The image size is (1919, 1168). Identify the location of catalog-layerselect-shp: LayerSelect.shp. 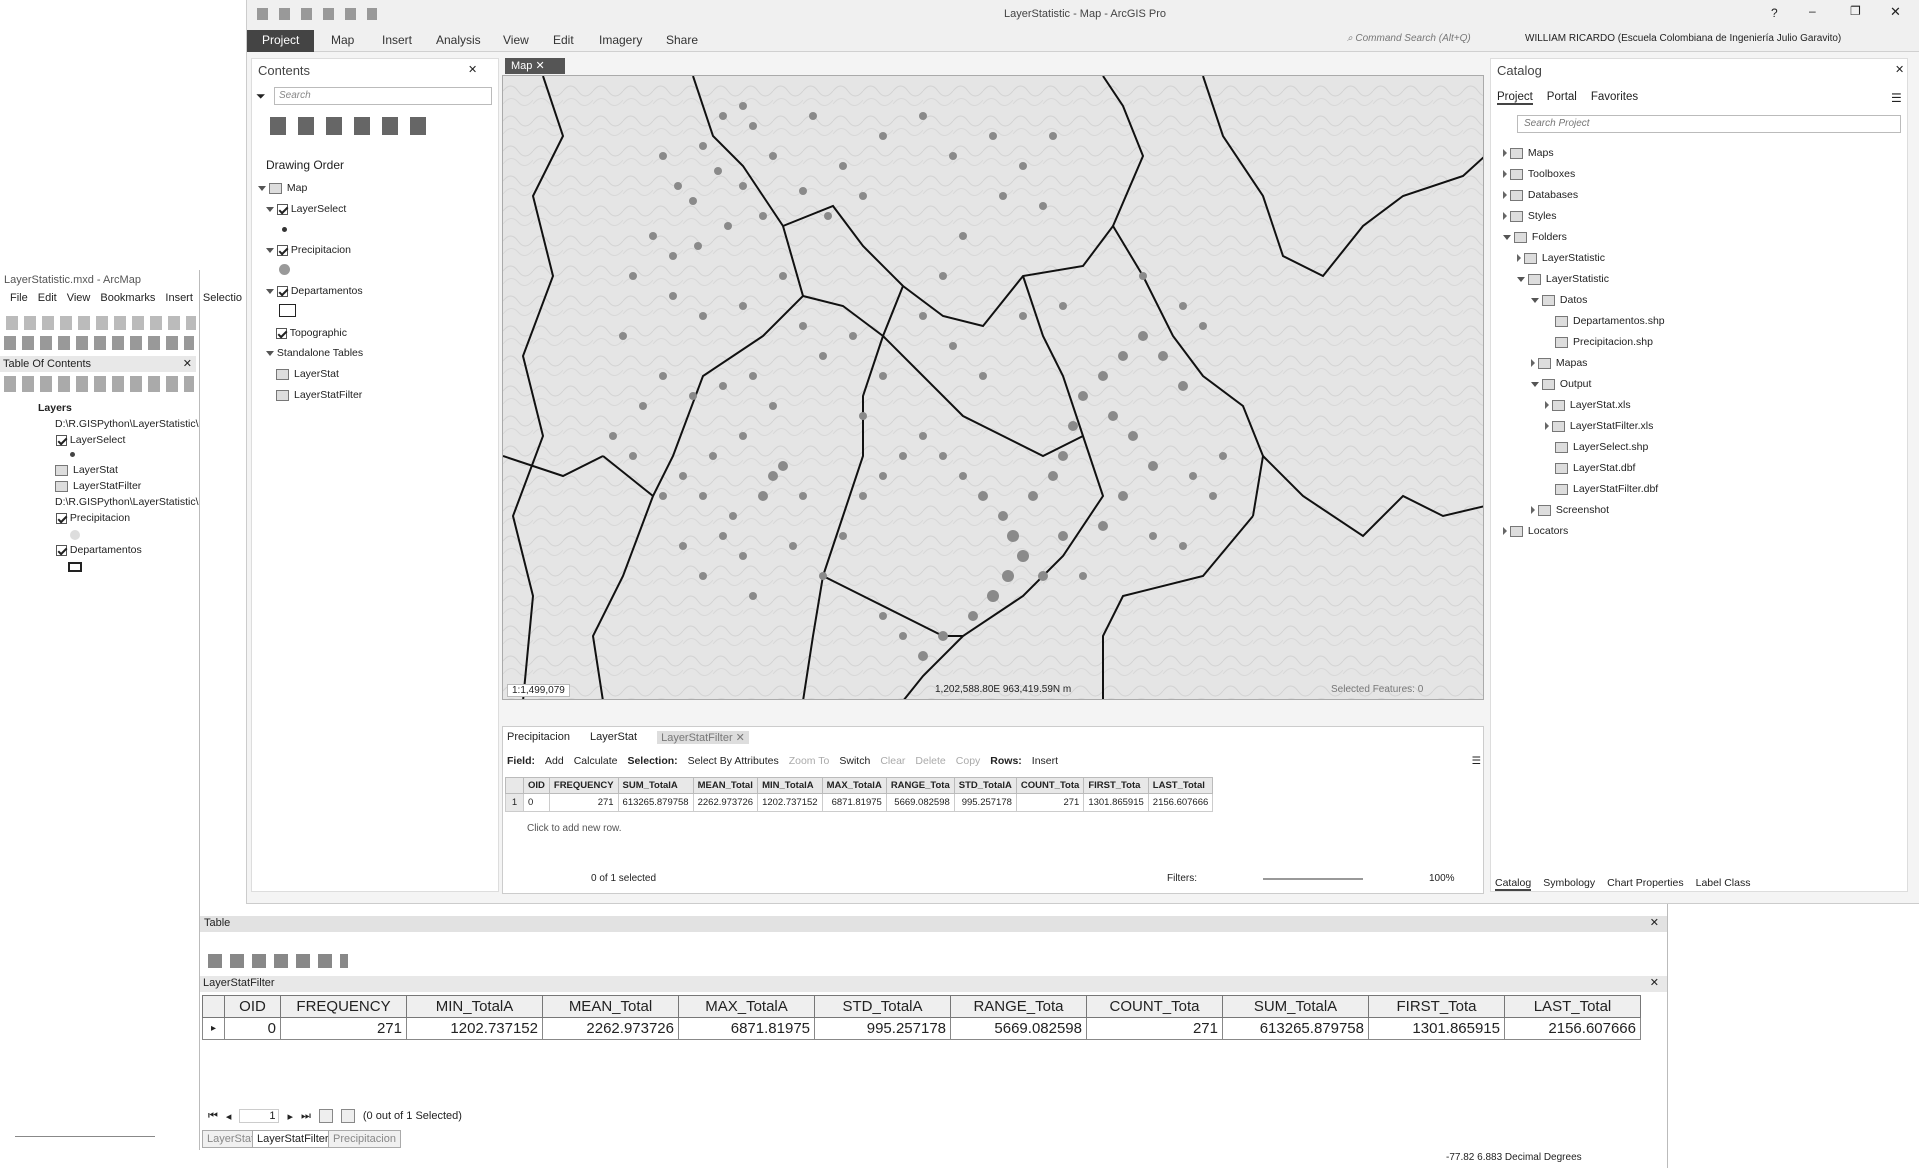
(1601, 447).